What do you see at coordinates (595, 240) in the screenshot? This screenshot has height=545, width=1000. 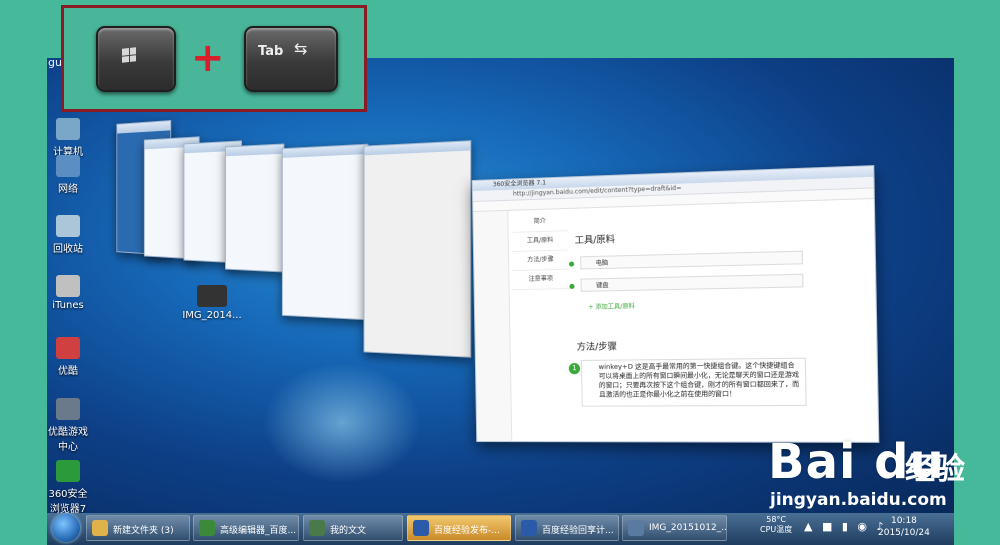 I see `section-tools-heading: 工具/原料` at bounding box center [595, 240].